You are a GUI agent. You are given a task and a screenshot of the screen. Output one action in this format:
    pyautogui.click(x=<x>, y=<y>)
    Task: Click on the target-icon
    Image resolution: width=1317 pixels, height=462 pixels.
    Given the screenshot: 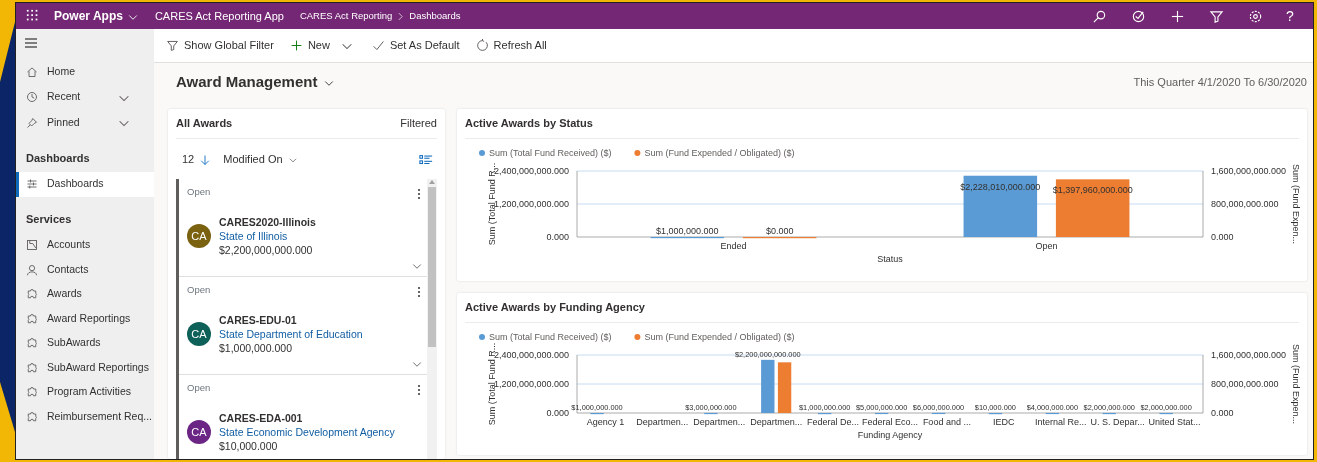 What is the action you would take?
    pyautogui.click(x=1138, y=16)
    